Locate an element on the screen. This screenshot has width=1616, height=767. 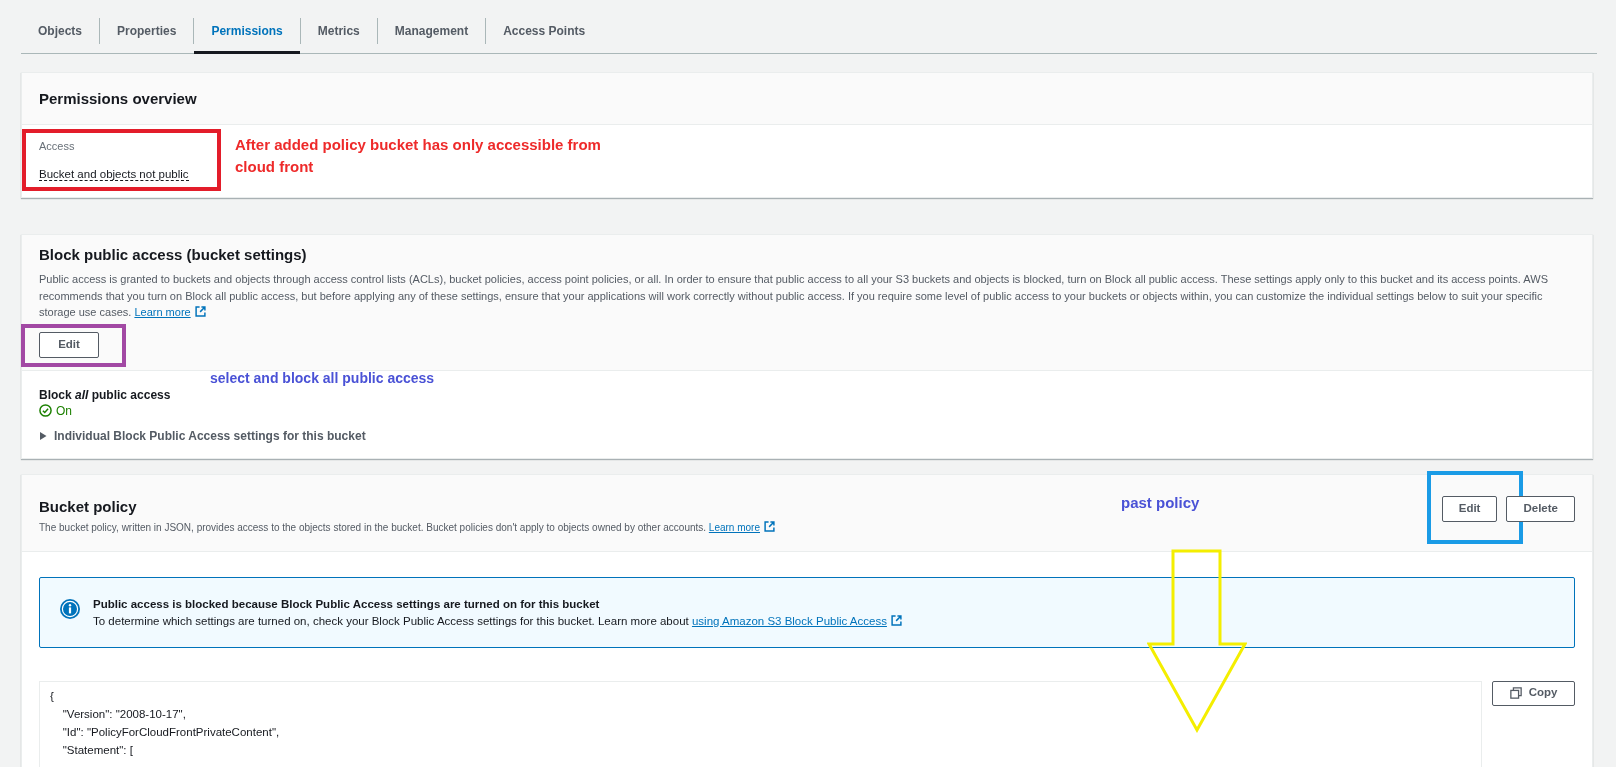
panel-title: Block public access (bucket settings) is located at coordinates (173, 255).